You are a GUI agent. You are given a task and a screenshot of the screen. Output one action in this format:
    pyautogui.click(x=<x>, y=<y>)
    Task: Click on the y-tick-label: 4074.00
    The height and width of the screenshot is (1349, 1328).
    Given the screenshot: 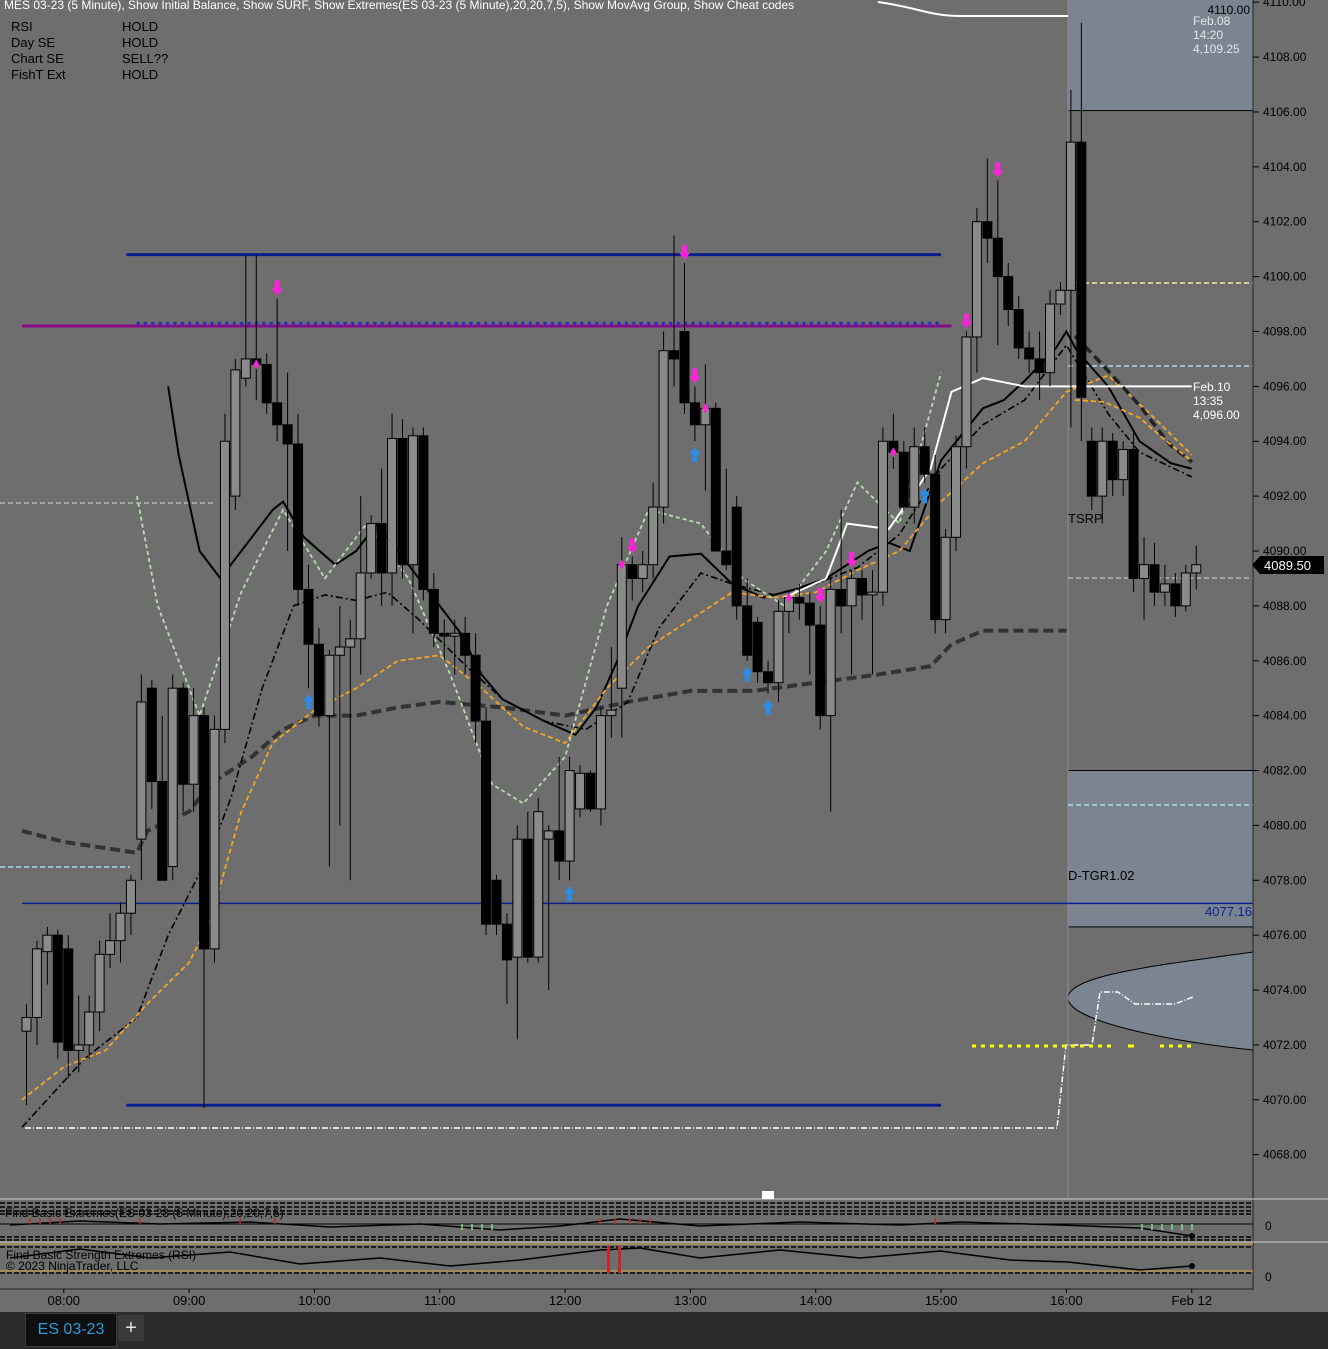 What is the action you would take?
    pyautogui.click(x=1285, y=990)
    